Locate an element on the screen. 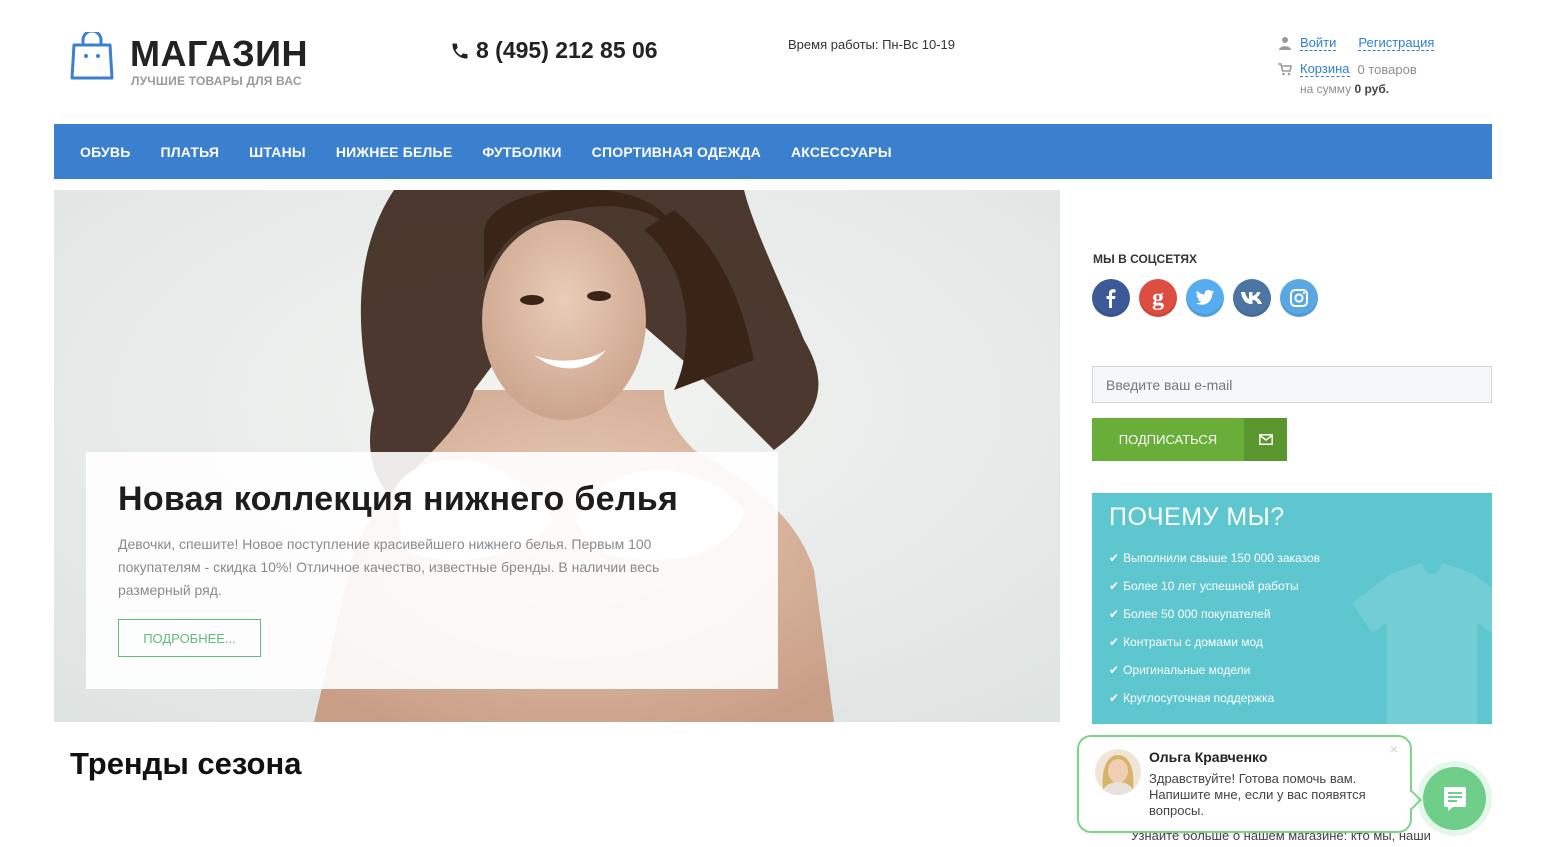 The height and width of the screenshot is (847, 1543). google-plus-icon: g is located at coordinates (1158, 298).